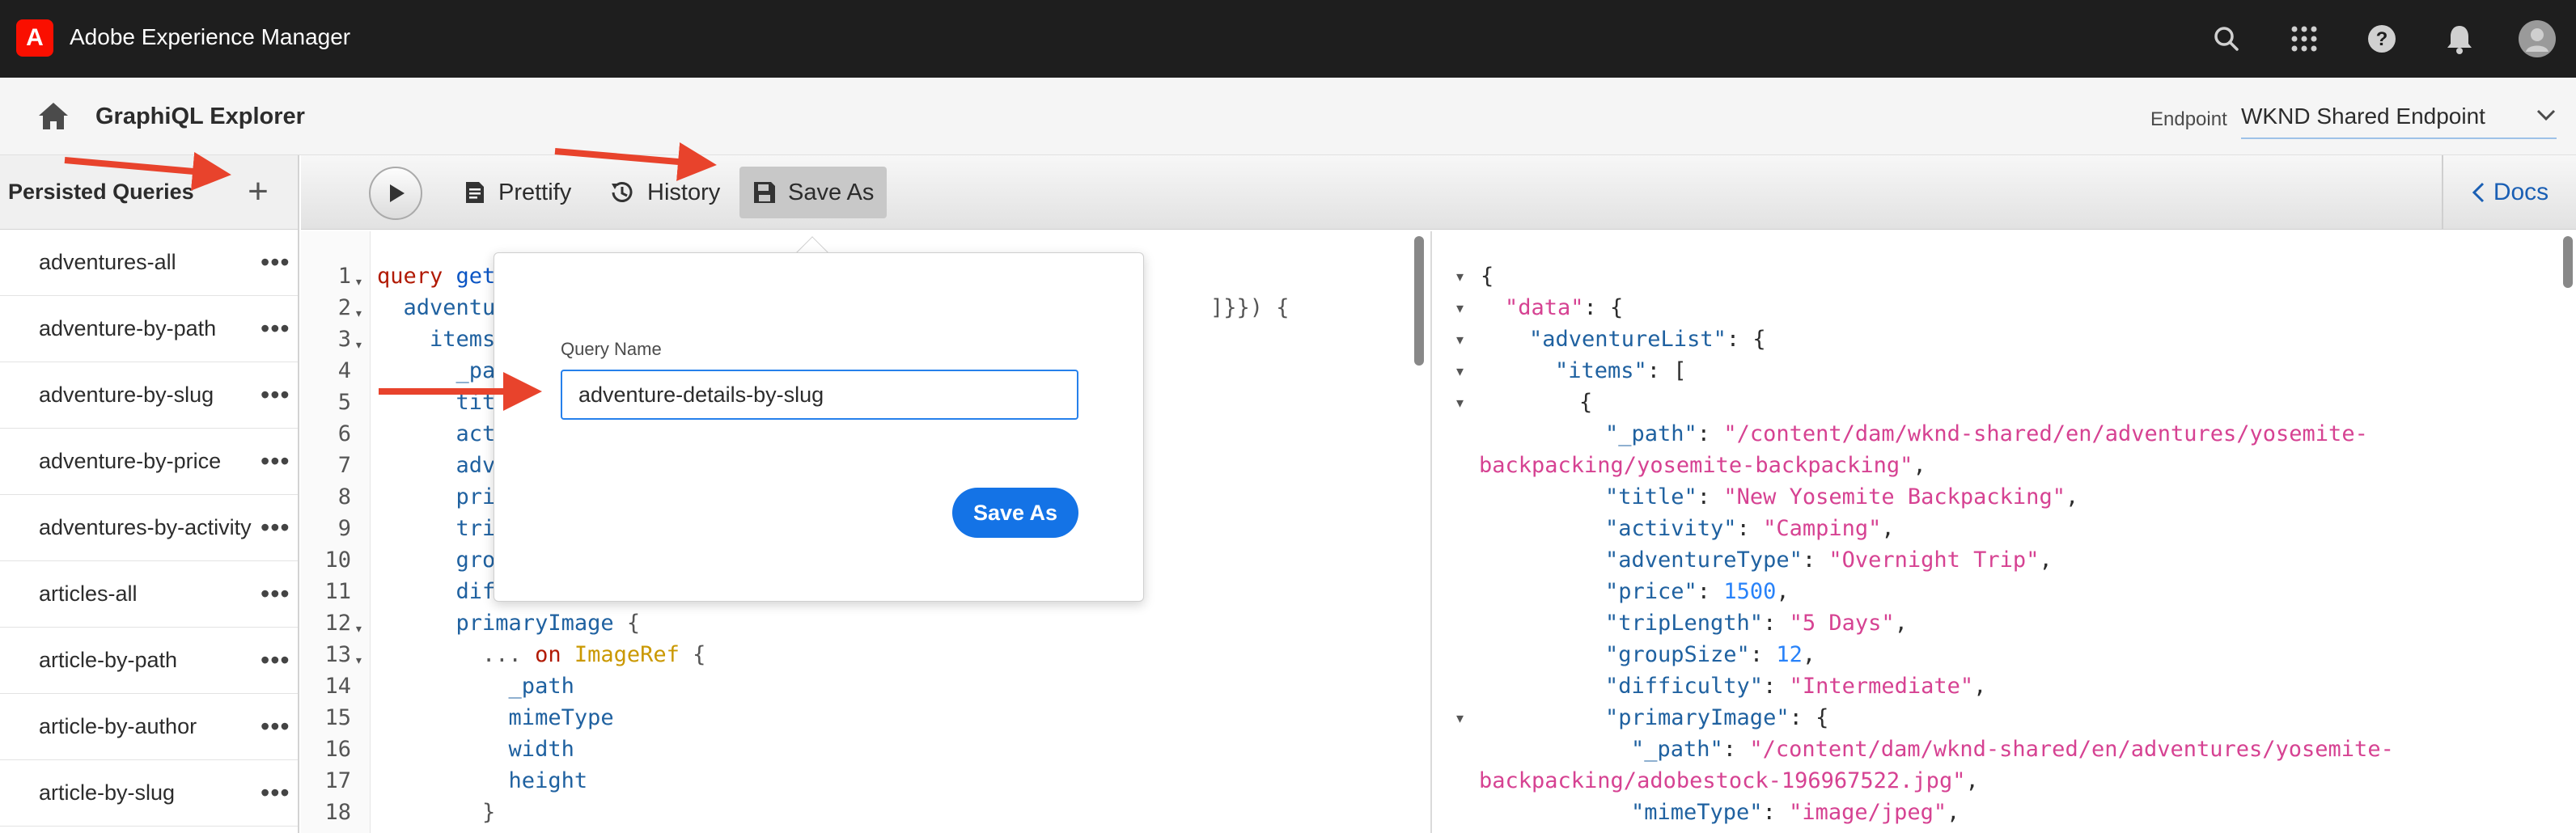  I want to click on line-number: 8, so click(344, 497).